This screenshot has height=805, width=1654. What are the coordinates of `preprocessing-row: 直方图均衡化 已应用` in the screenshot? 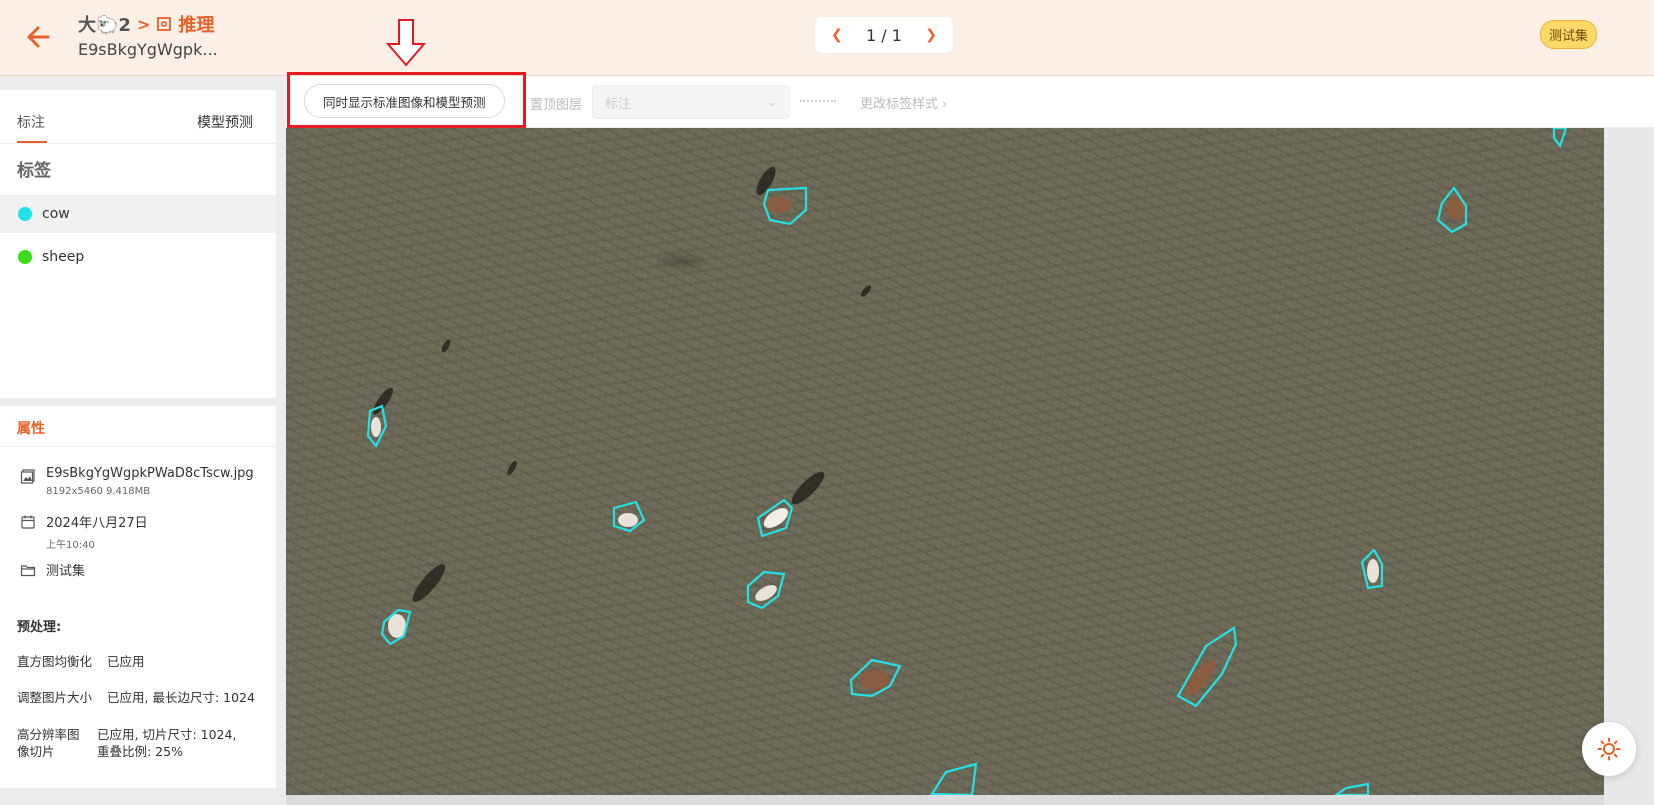 It's located at (81, 661).